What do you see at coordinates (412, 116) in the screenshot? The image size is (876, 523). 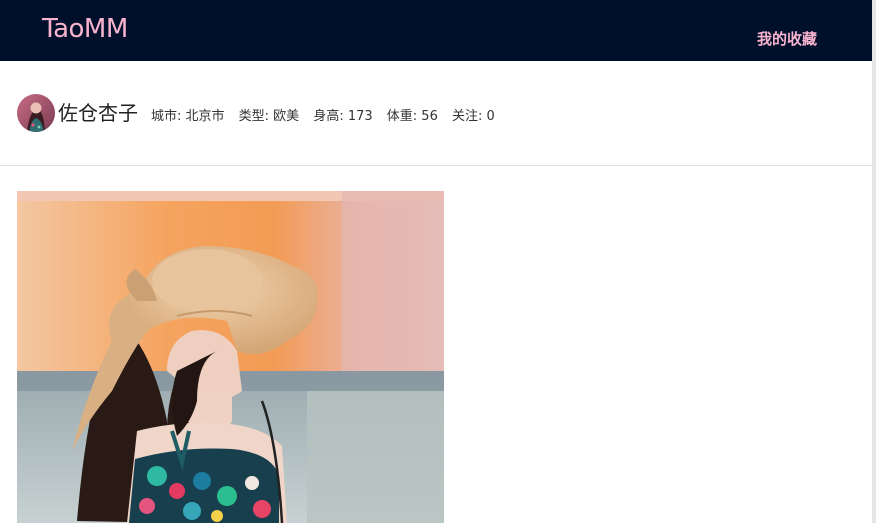 I see `weight-stat: 体重: 56` at bounding box center [412, 116].